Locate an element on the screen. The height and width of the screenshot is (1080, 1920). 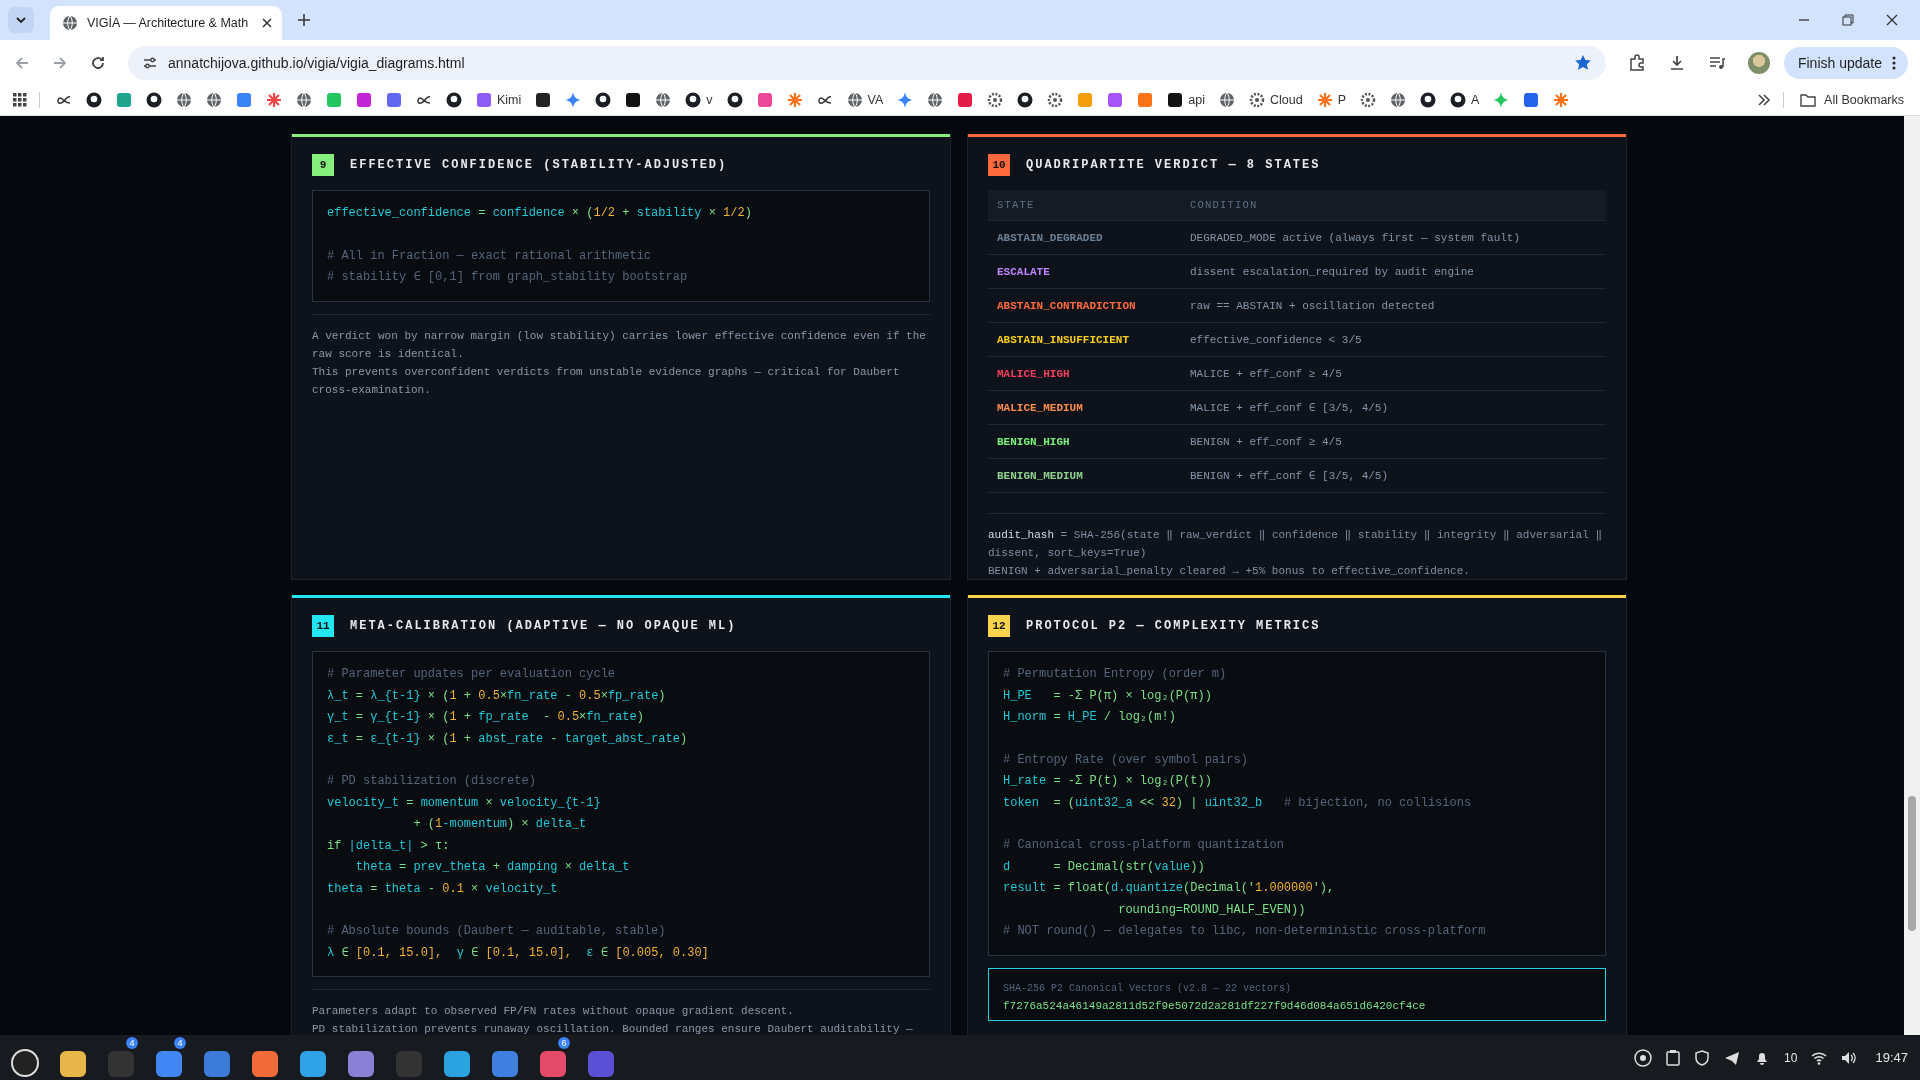
state-name: ABSTAIN_INSUFFICIENT is located at coordinates (1063, 339).